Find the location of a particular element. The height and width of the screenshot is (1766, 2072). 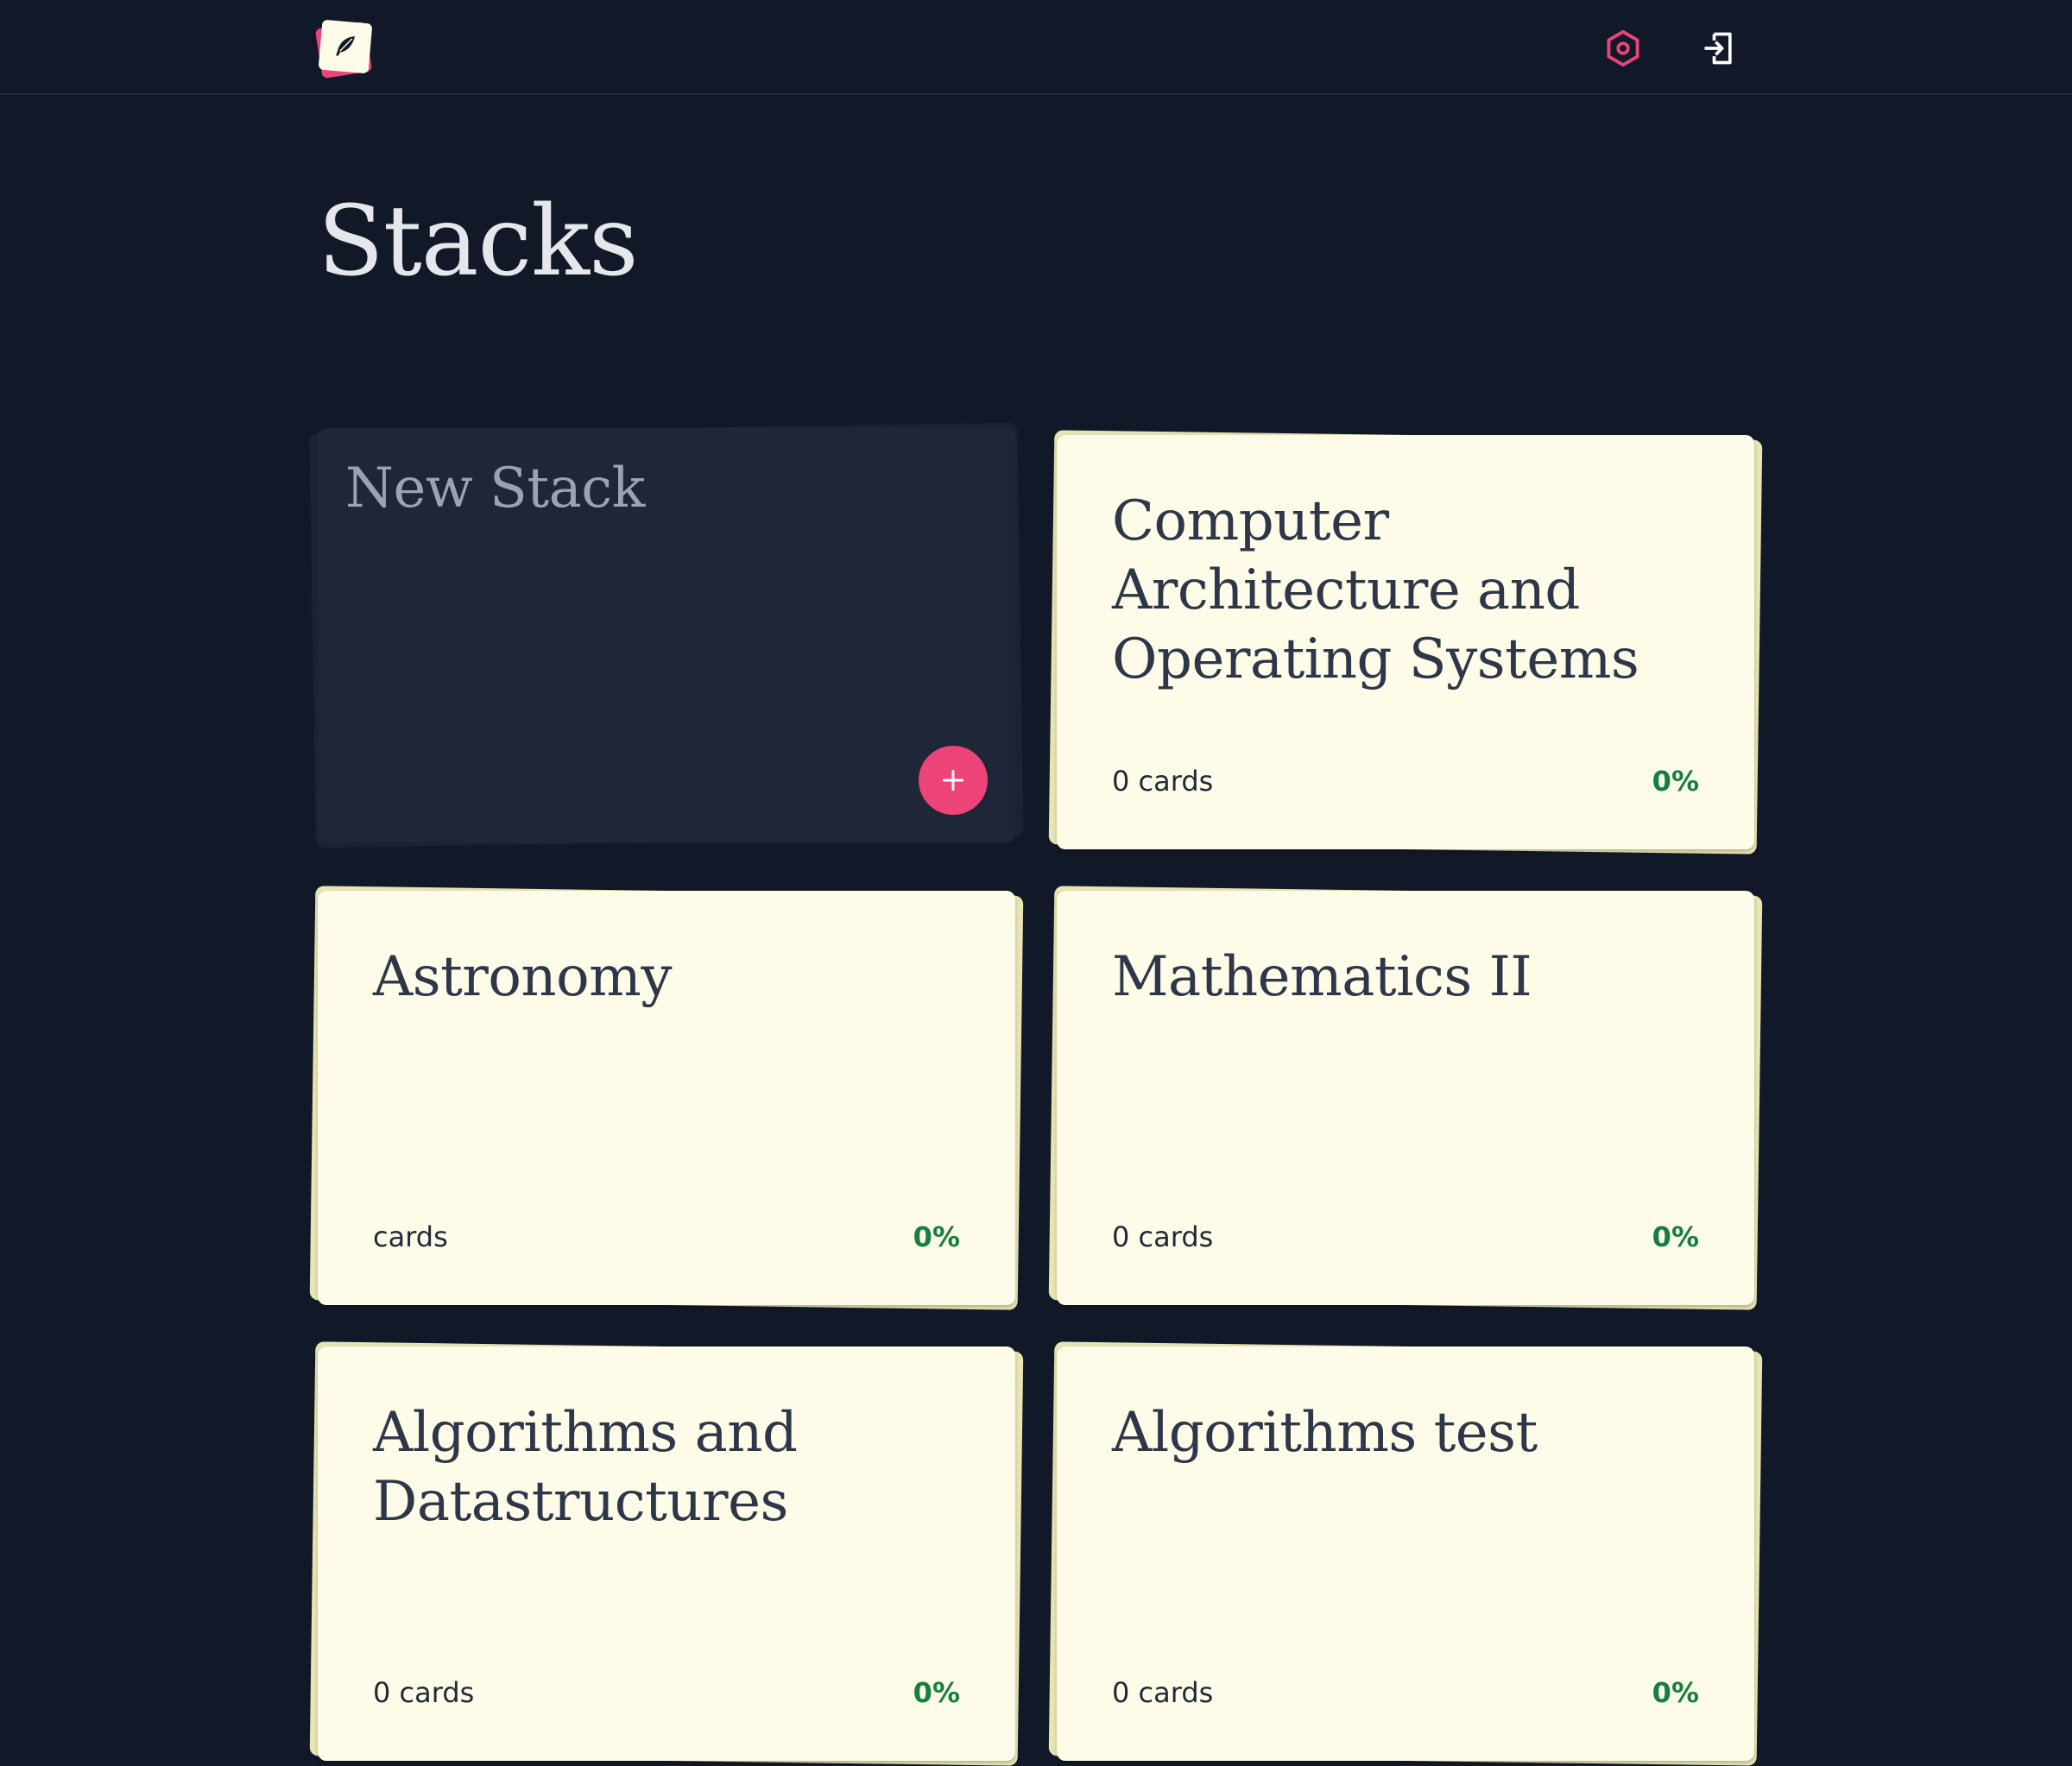

stack-card: Algorithms and Datastructures 0 cards 0% is located at coordinates (666, 1553).